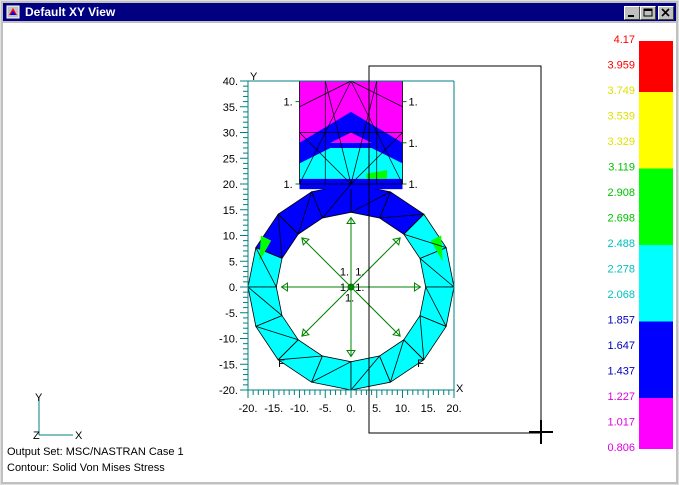 This screenshot has width=679, height=485. What do you see at coordinates (621, 295) in the screenshot?
I see `legend-value: 2.068` at bounding box center [621, 295].